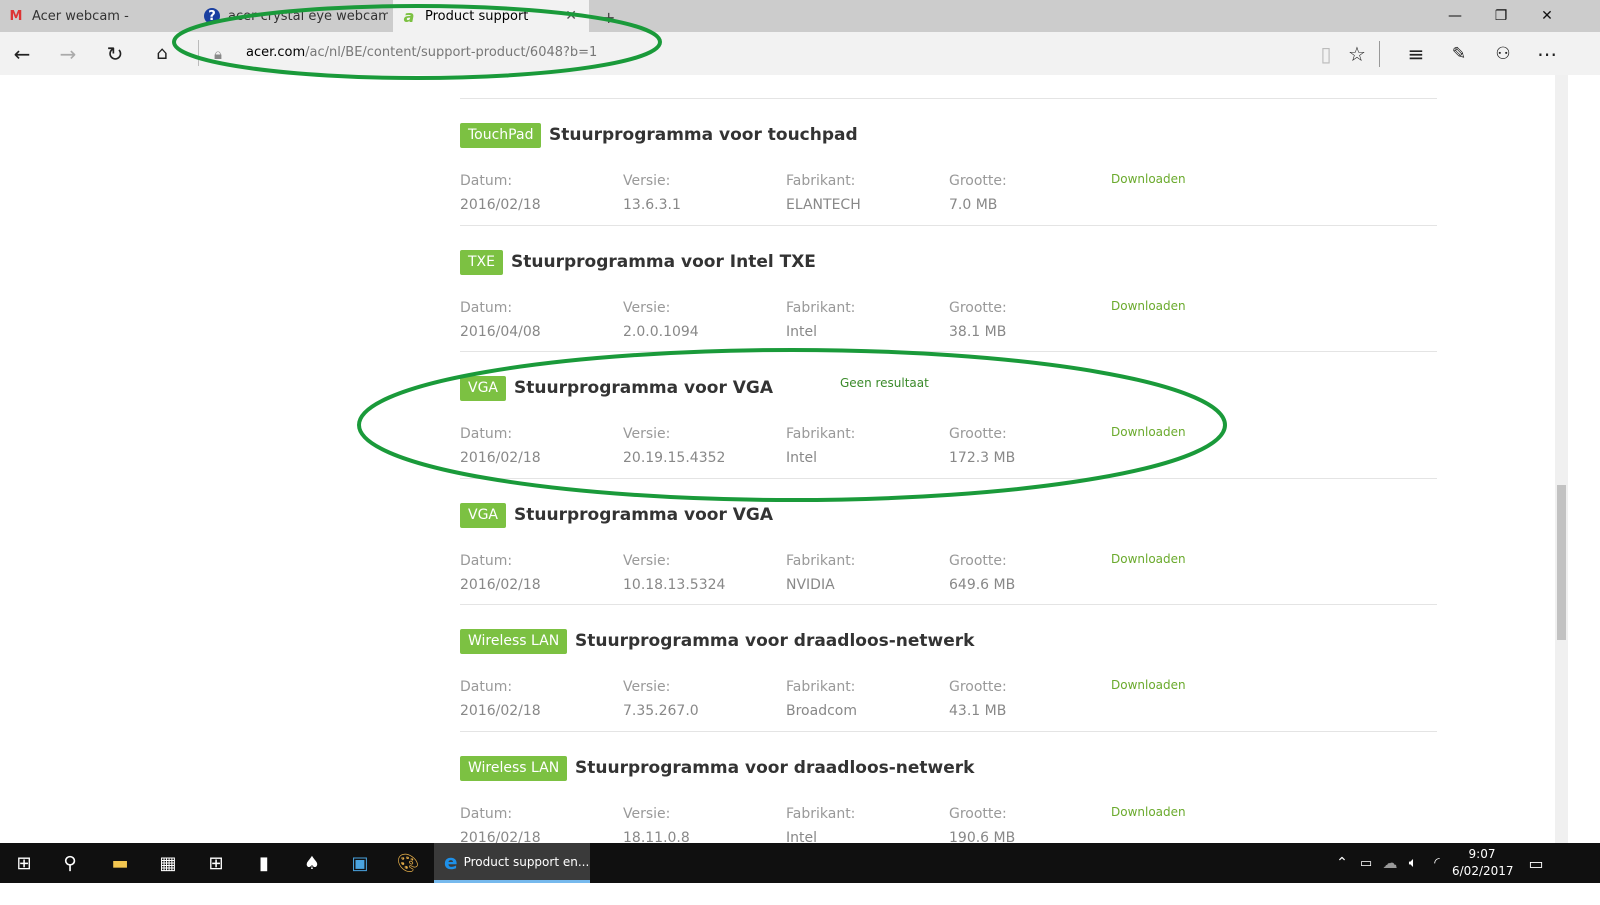 This screenshot has height=905, width=1600. I want to click on size-value: 43.1 MB, so click(978, 711).